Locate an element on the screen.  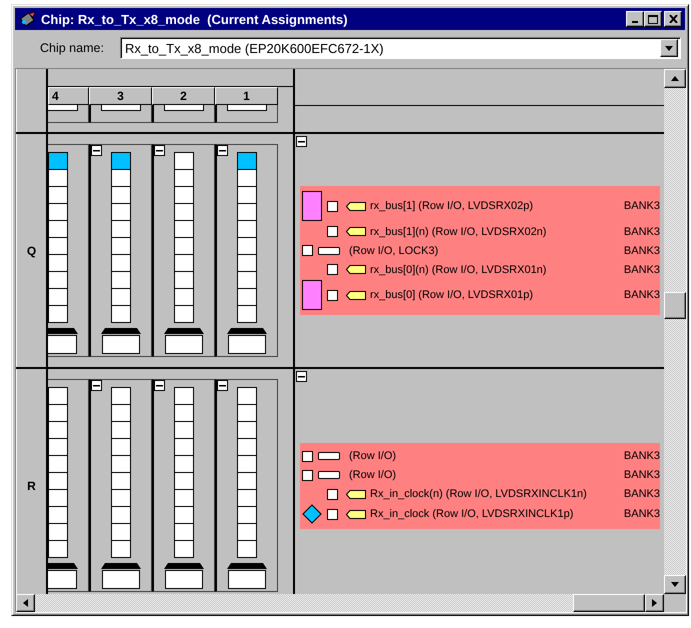
assignment-text: rx_bus[0](n) (Row I/O, LVDSRX01n) is located at coordinates (458, 270).